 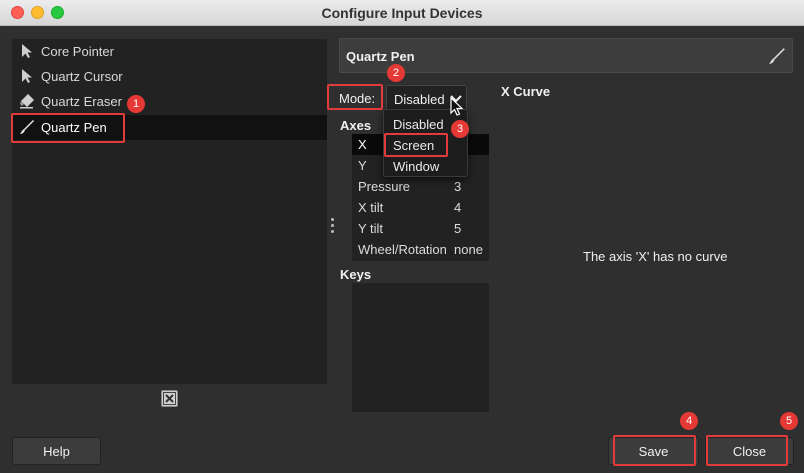 I want to click on eraser-icon, so click(x=27, y=101).